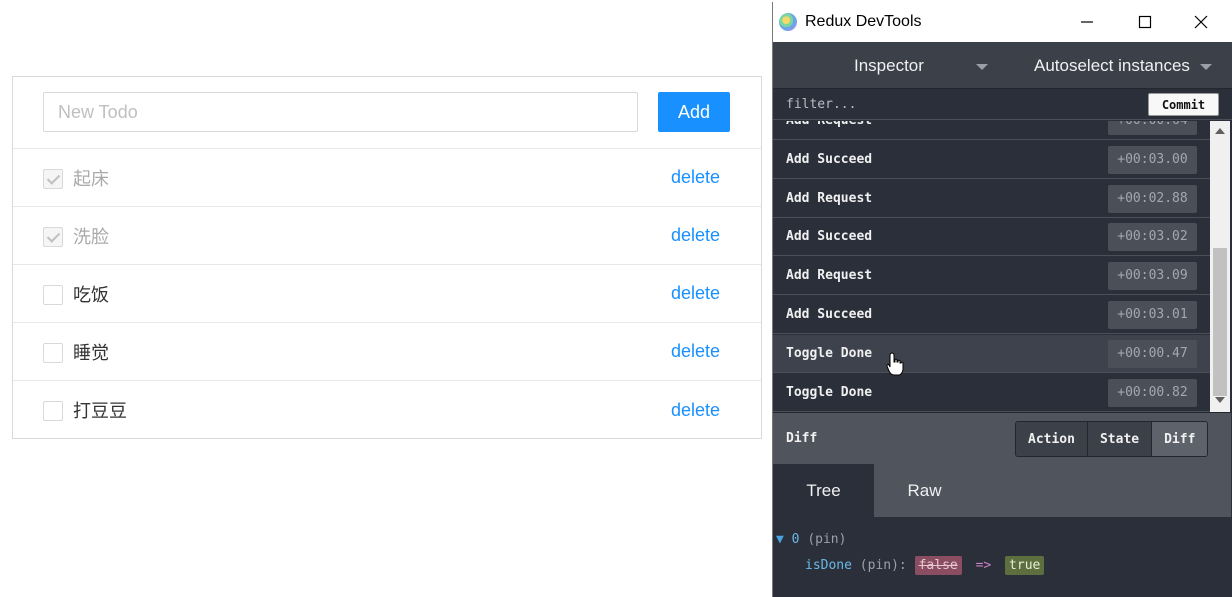 This screenshot has height=597, width=1232. What do you see at coordinates (991, 353) in the screenshot?
I see `action-row: Toggle Done +00:00.47` at bounding box center [991, 353].